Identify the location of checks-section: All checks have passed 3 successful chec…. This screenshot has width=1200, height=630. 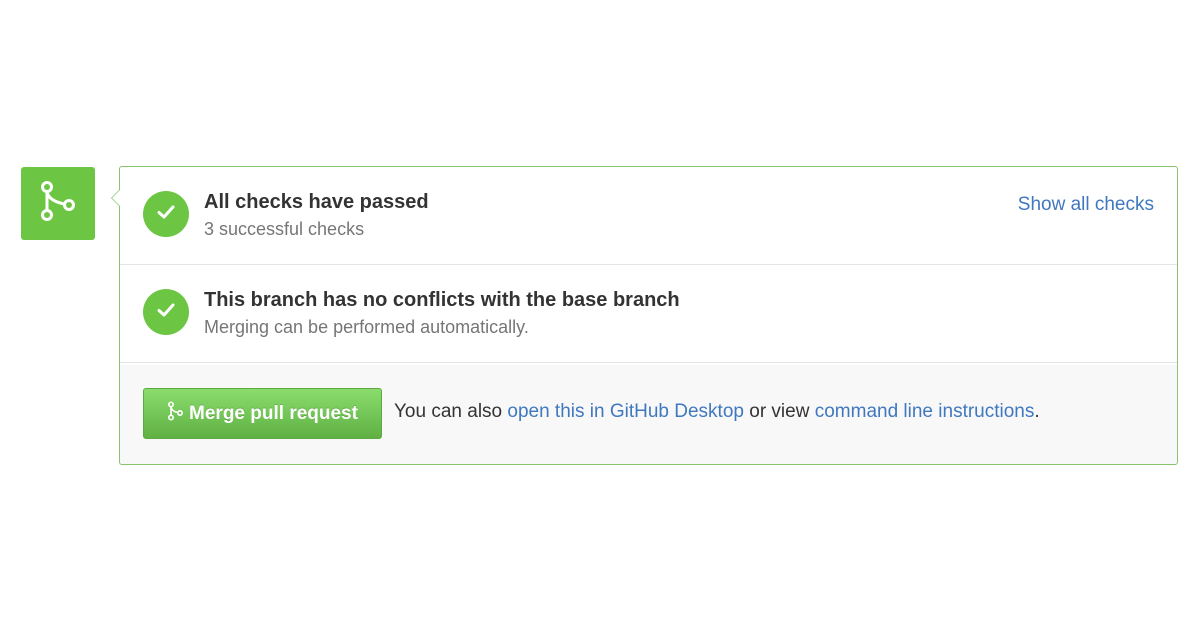
(648, 216).